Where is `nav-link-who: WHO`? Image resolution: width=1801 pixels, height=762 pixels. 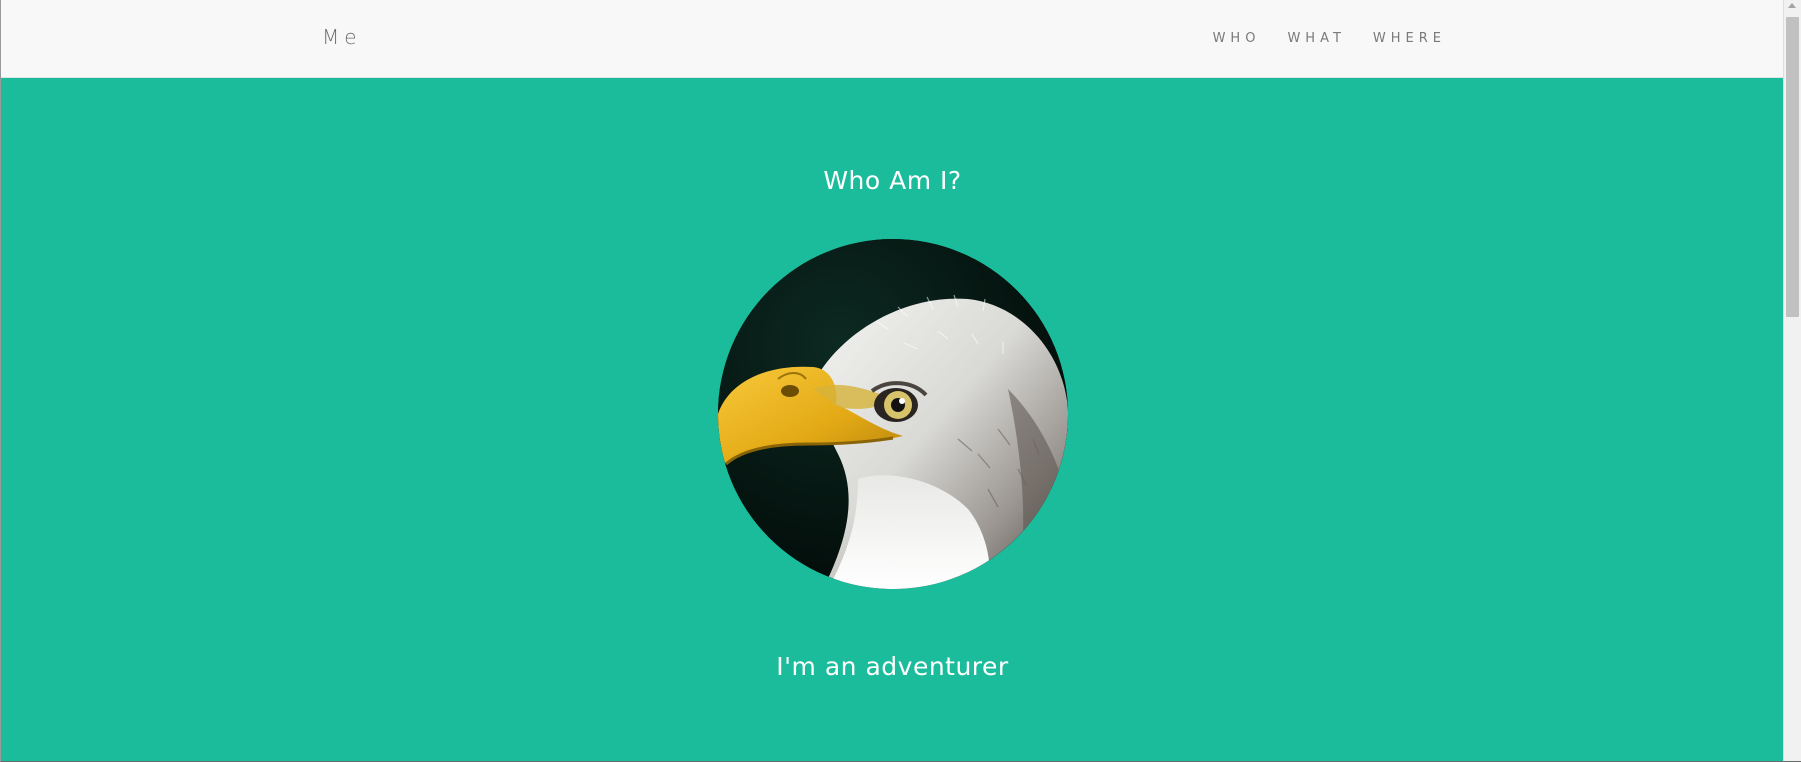 nav-link-who: WHO is located at coordinates (1237, 38).